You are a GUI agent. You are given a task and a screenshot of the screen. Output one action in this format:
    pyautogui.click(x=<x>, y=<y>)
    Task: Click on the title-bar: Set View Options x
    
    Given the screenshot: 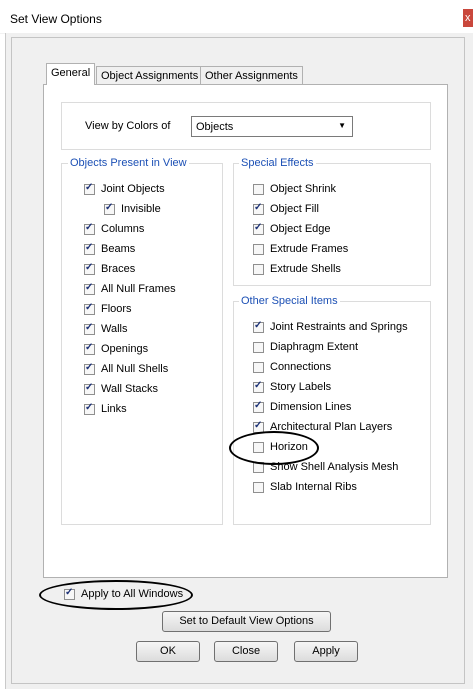 What is the action you would take?
    pyautogui.click(x=236, y=17)
    